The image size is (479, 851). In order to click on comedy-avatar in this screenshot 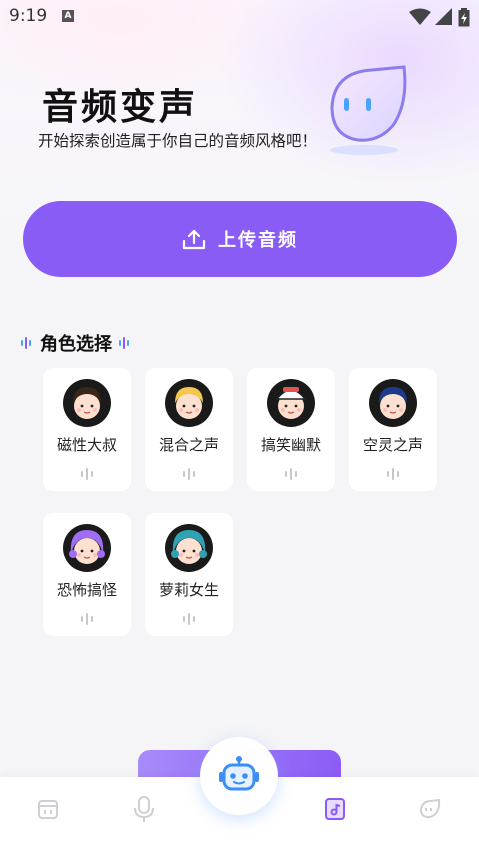, I will do `click(291, 403)`.